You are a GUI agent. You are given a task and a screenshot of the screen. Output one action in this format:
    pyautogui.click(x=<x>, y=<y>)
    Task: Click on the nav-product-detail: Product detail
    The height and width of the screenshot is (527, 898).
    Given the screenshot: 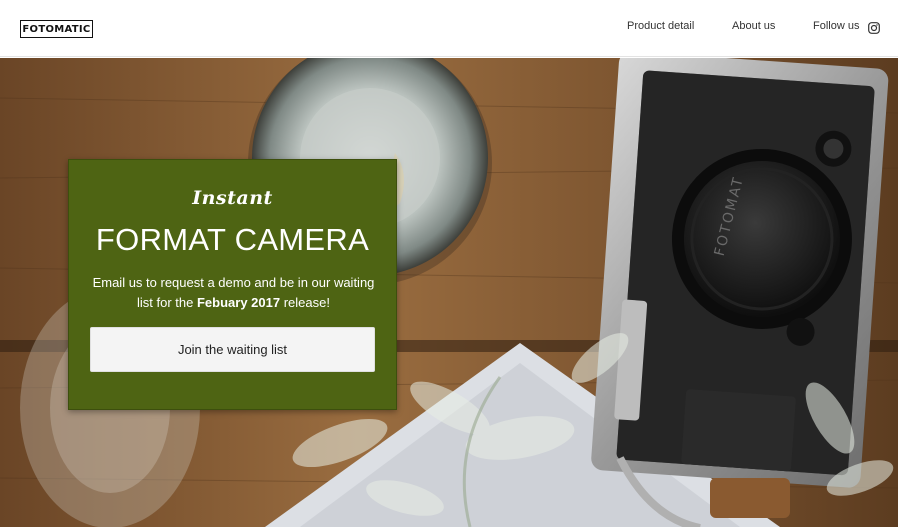 What is the action you would take?
    pyautogui.click(x=660, y=28)
    